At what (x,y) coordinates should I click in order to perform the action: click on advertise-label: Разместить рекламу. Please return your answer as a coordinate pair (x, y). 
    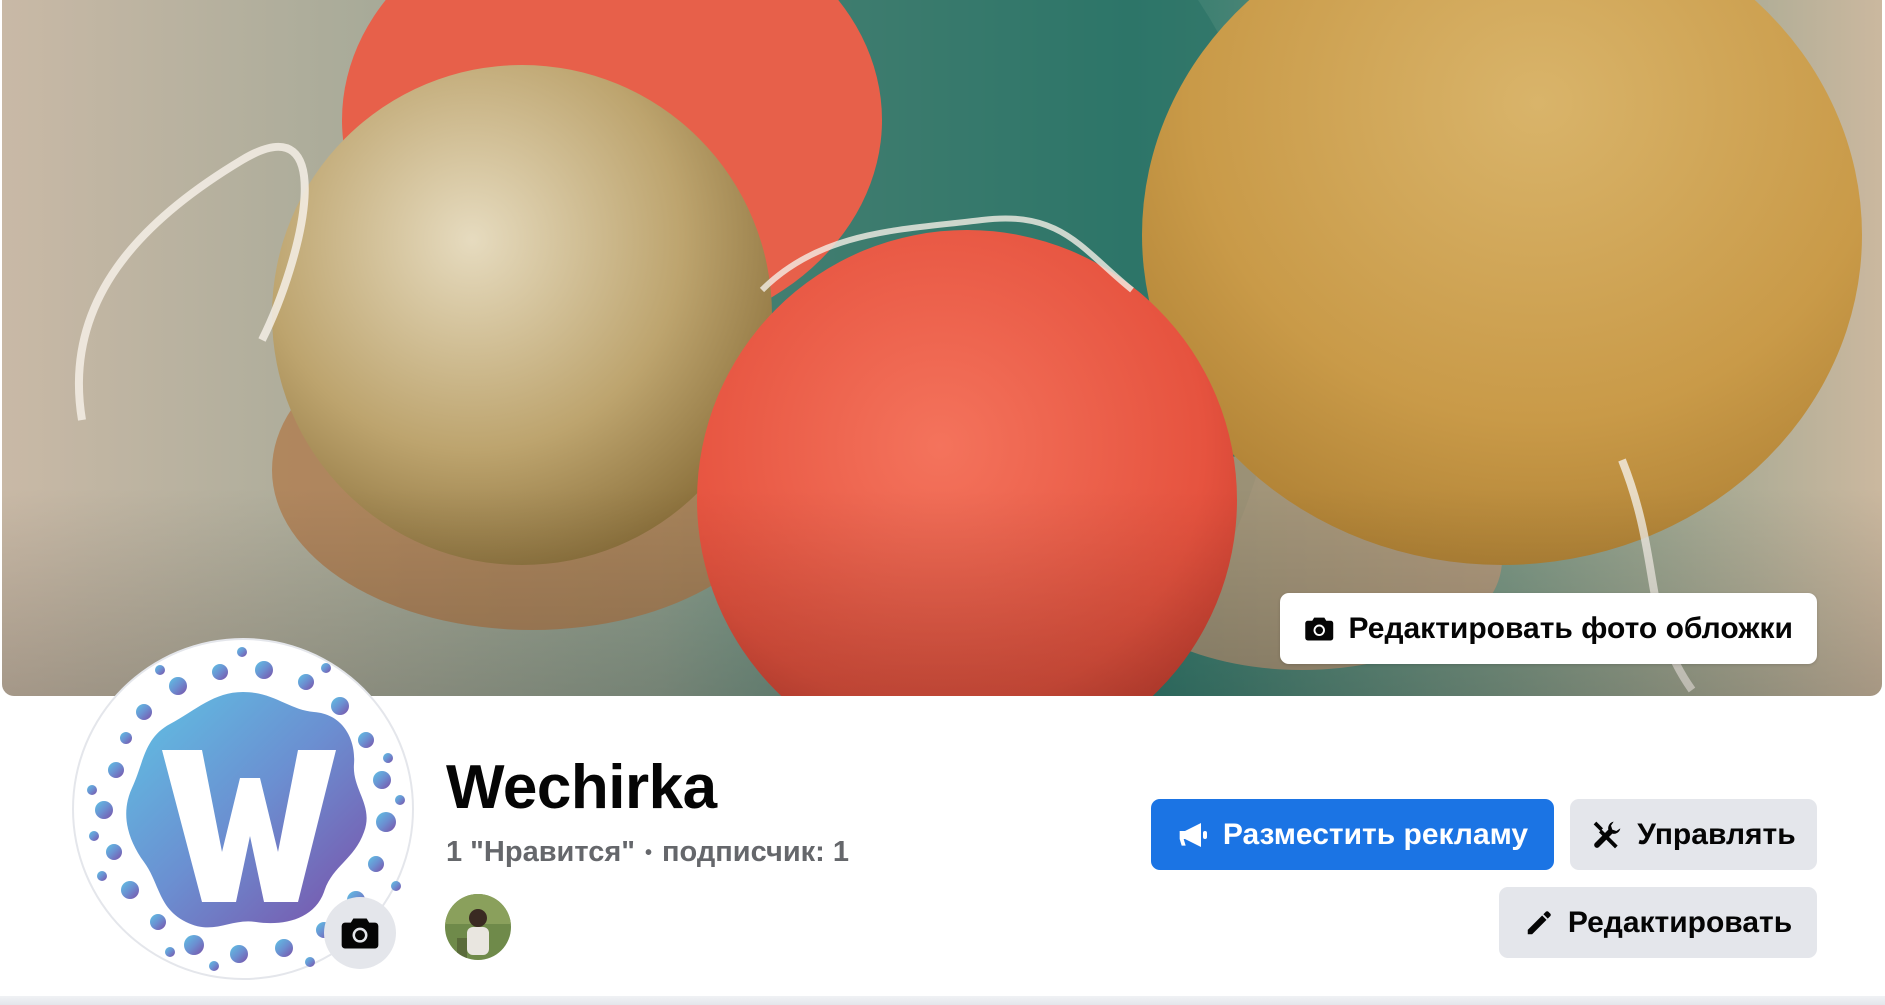
    Looking at the image, I should click on (1375, 834).